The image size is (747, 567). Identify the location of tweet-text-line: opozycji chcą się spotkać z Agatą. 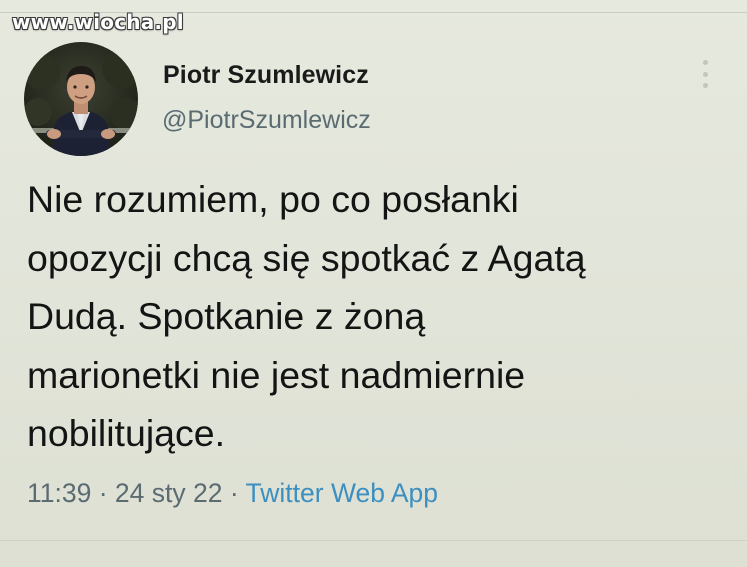
(306, 257).